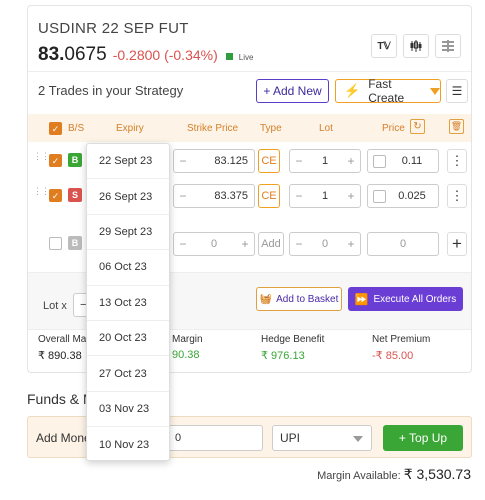 Image resolution: width=485 pixels, height=500 pixels. Describe the element at coordinates (186, 355) in the screenshot. I see `stat-value: 90.38` at that location.